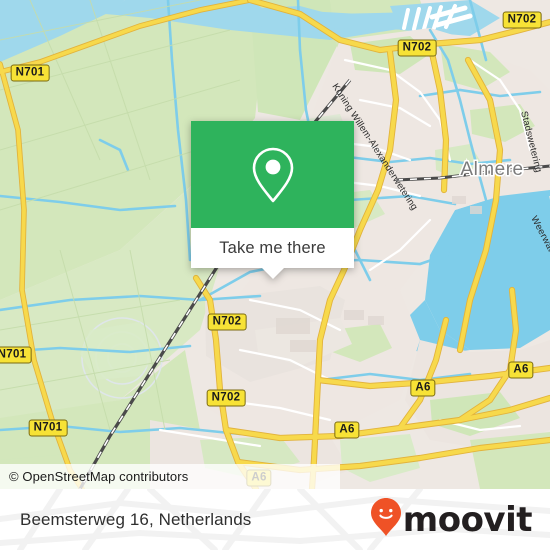 The width and height of the screenshot is (550, 550). I want to click on poi-callout-card: Take me there, so click(272, 200).